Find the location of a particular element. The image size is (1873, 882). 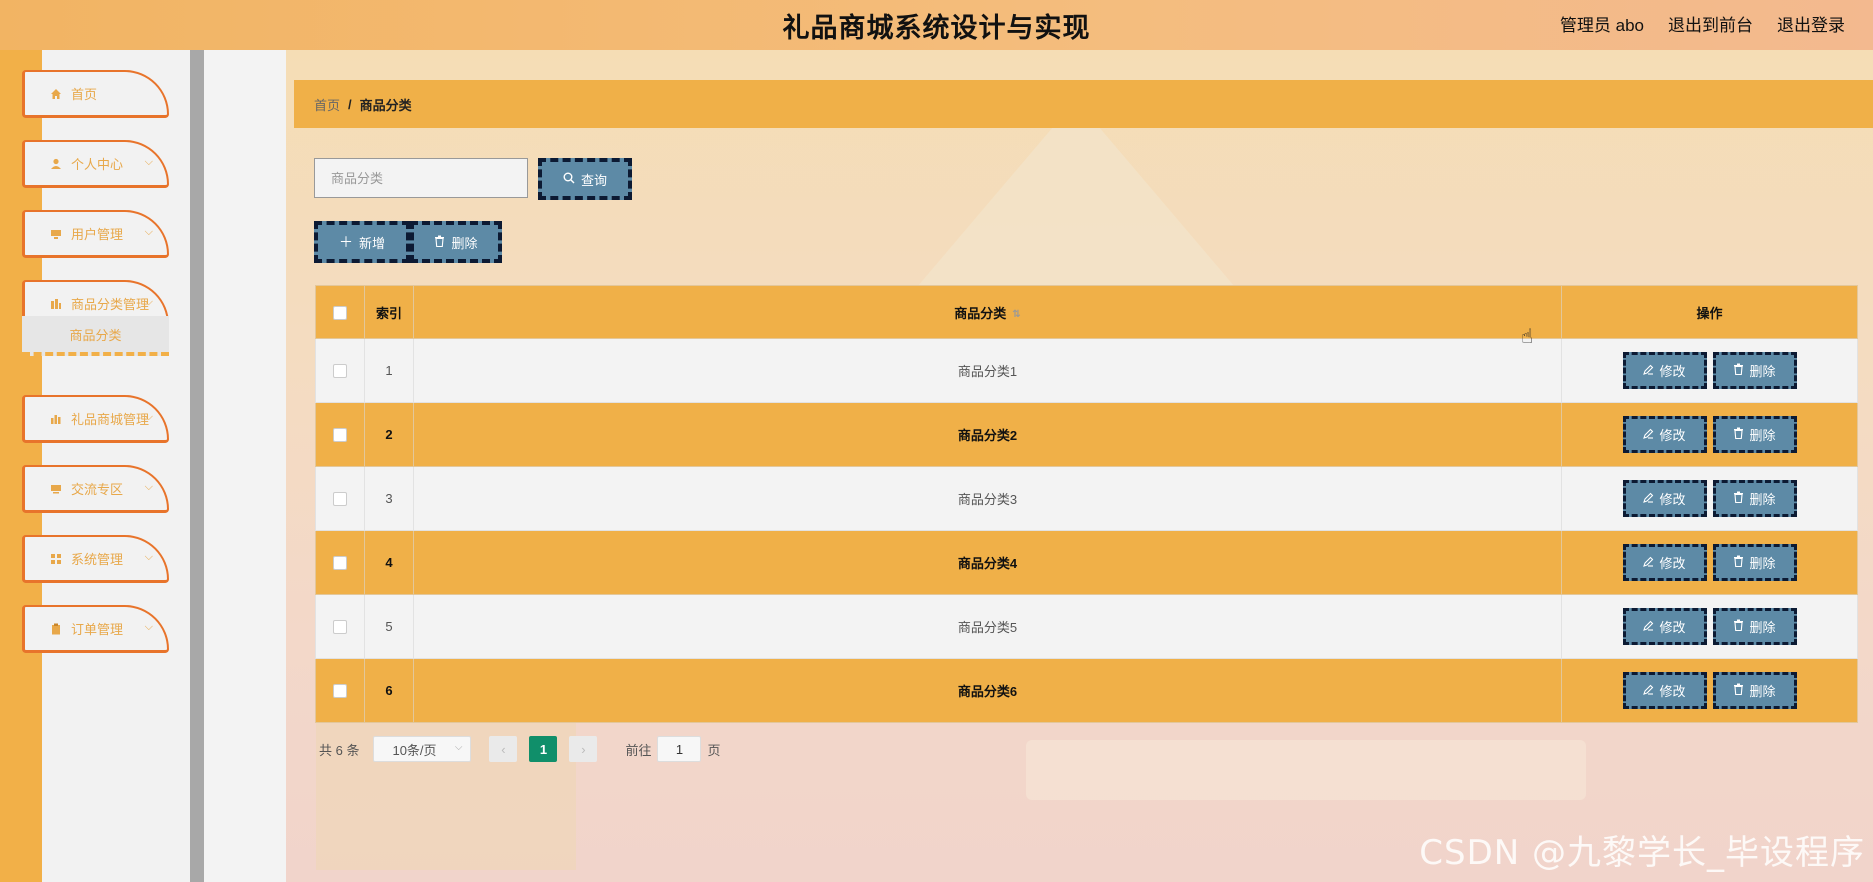

sidebar-item-forum: 交流专区 ⌵ is located at coordinates (95, 489).